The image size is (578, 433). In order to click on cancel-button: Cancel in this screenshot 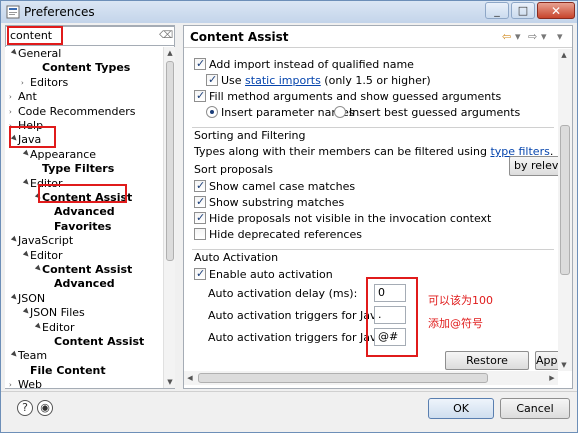, I will do `click(535, 408)`.